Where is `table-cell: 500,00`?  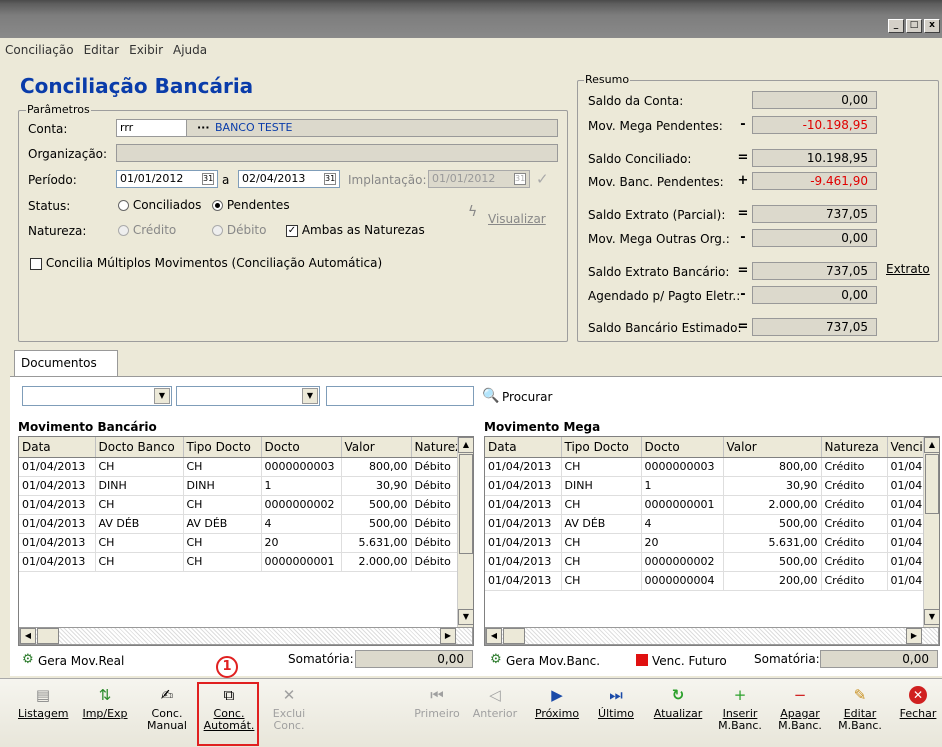 table-cell: 500,00 is located at coordinates (376, 505).